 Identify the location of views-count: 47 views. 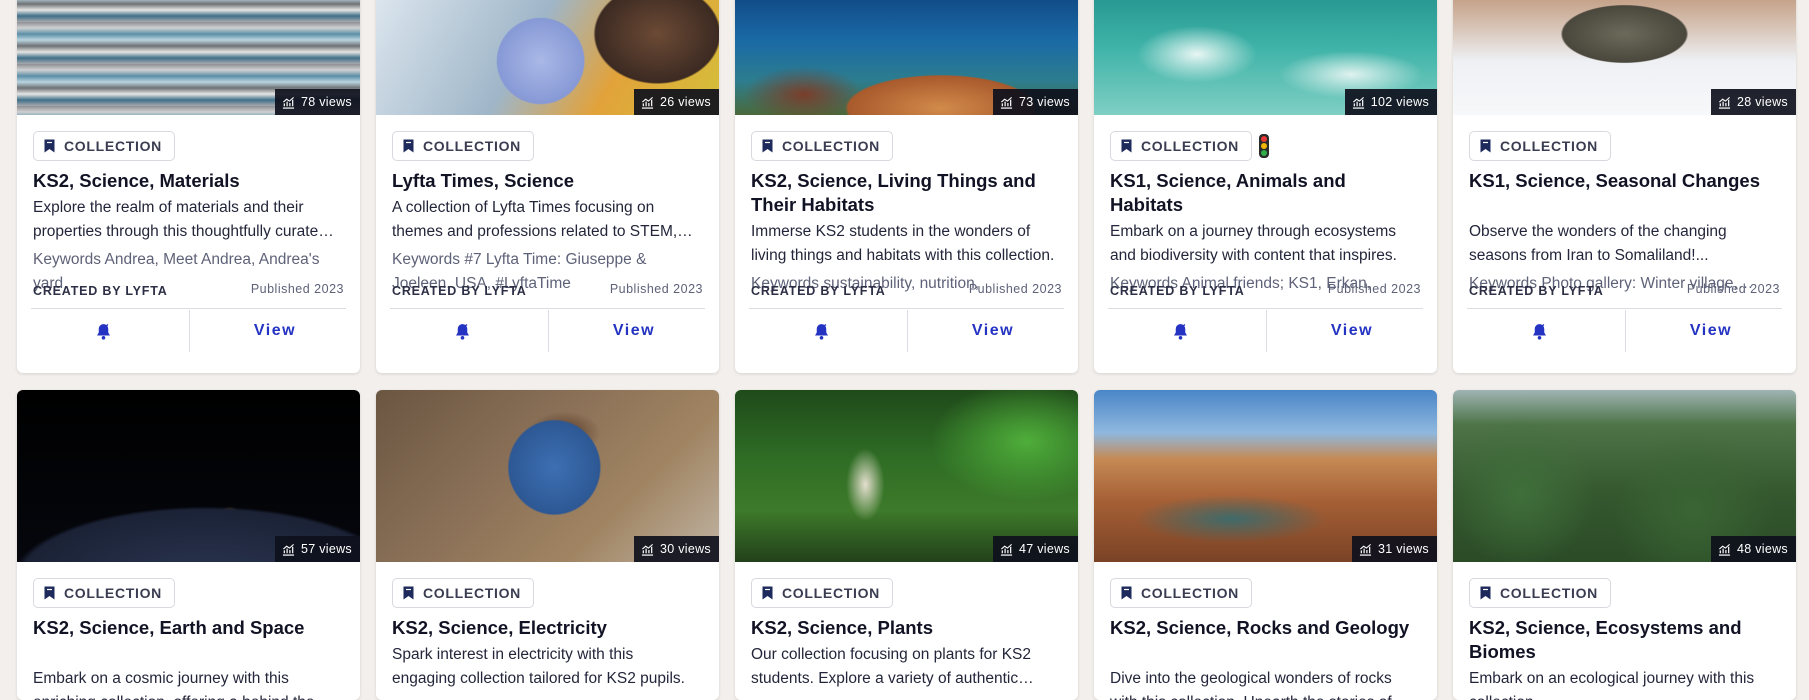
(1044, 549).